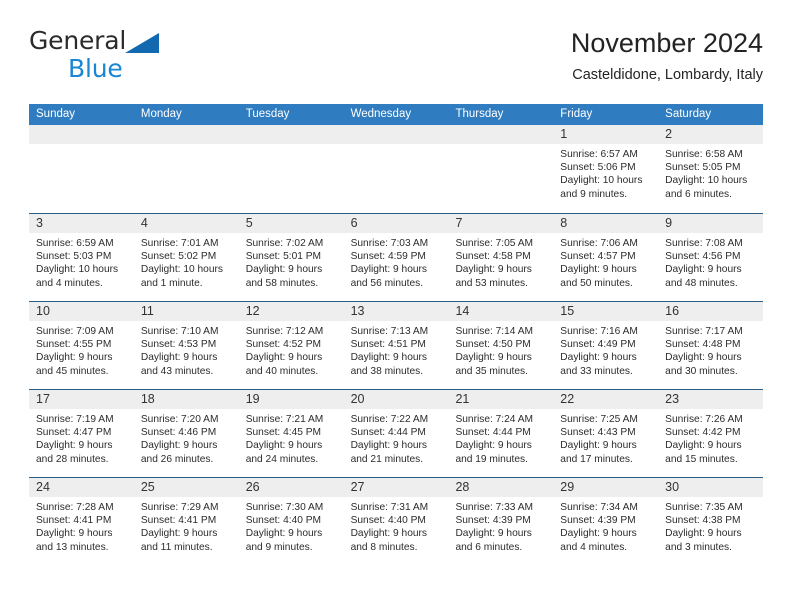 The height and width of the screenshot is (612, 792). What do you see at coordinates (493, 521) in the screenshot?
I see `sunset-text: Sunset: 4:39 PM` at bounding box center [493, 521].